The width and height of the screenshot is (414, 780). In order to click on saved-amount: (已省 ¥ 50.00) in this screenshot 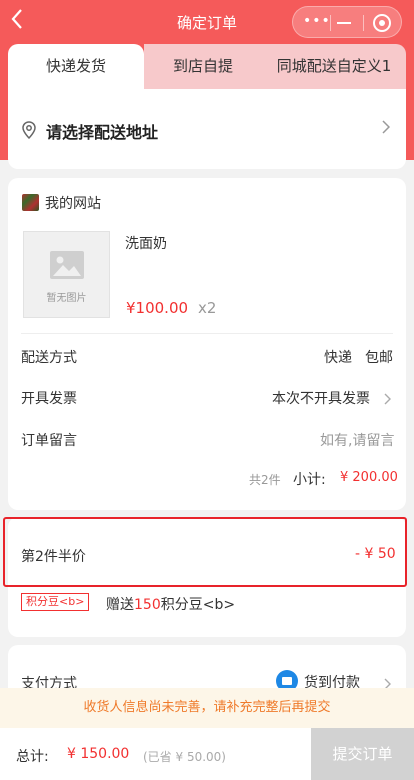, I will do `click(184, 757)`.